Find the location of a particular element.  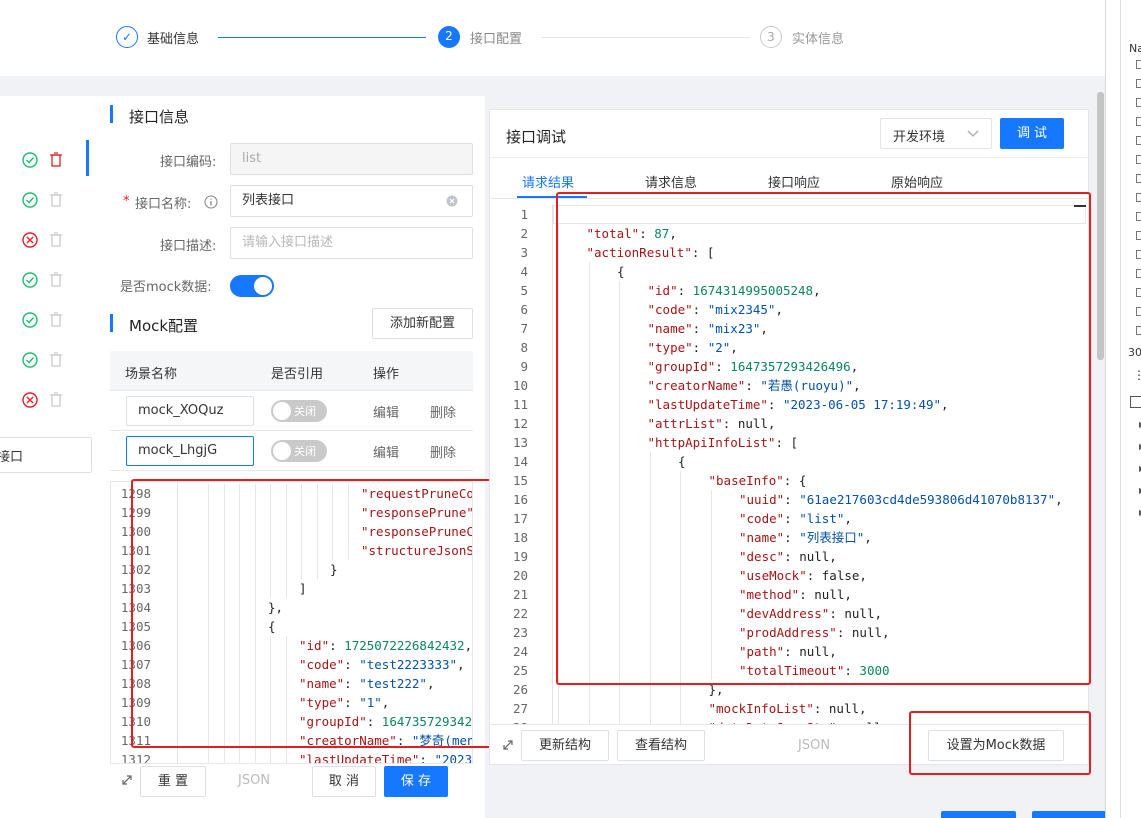

steps-bar: ✓ 基础信息 2 接口配置 3 实体信息 is located at coordinates (552, 38).